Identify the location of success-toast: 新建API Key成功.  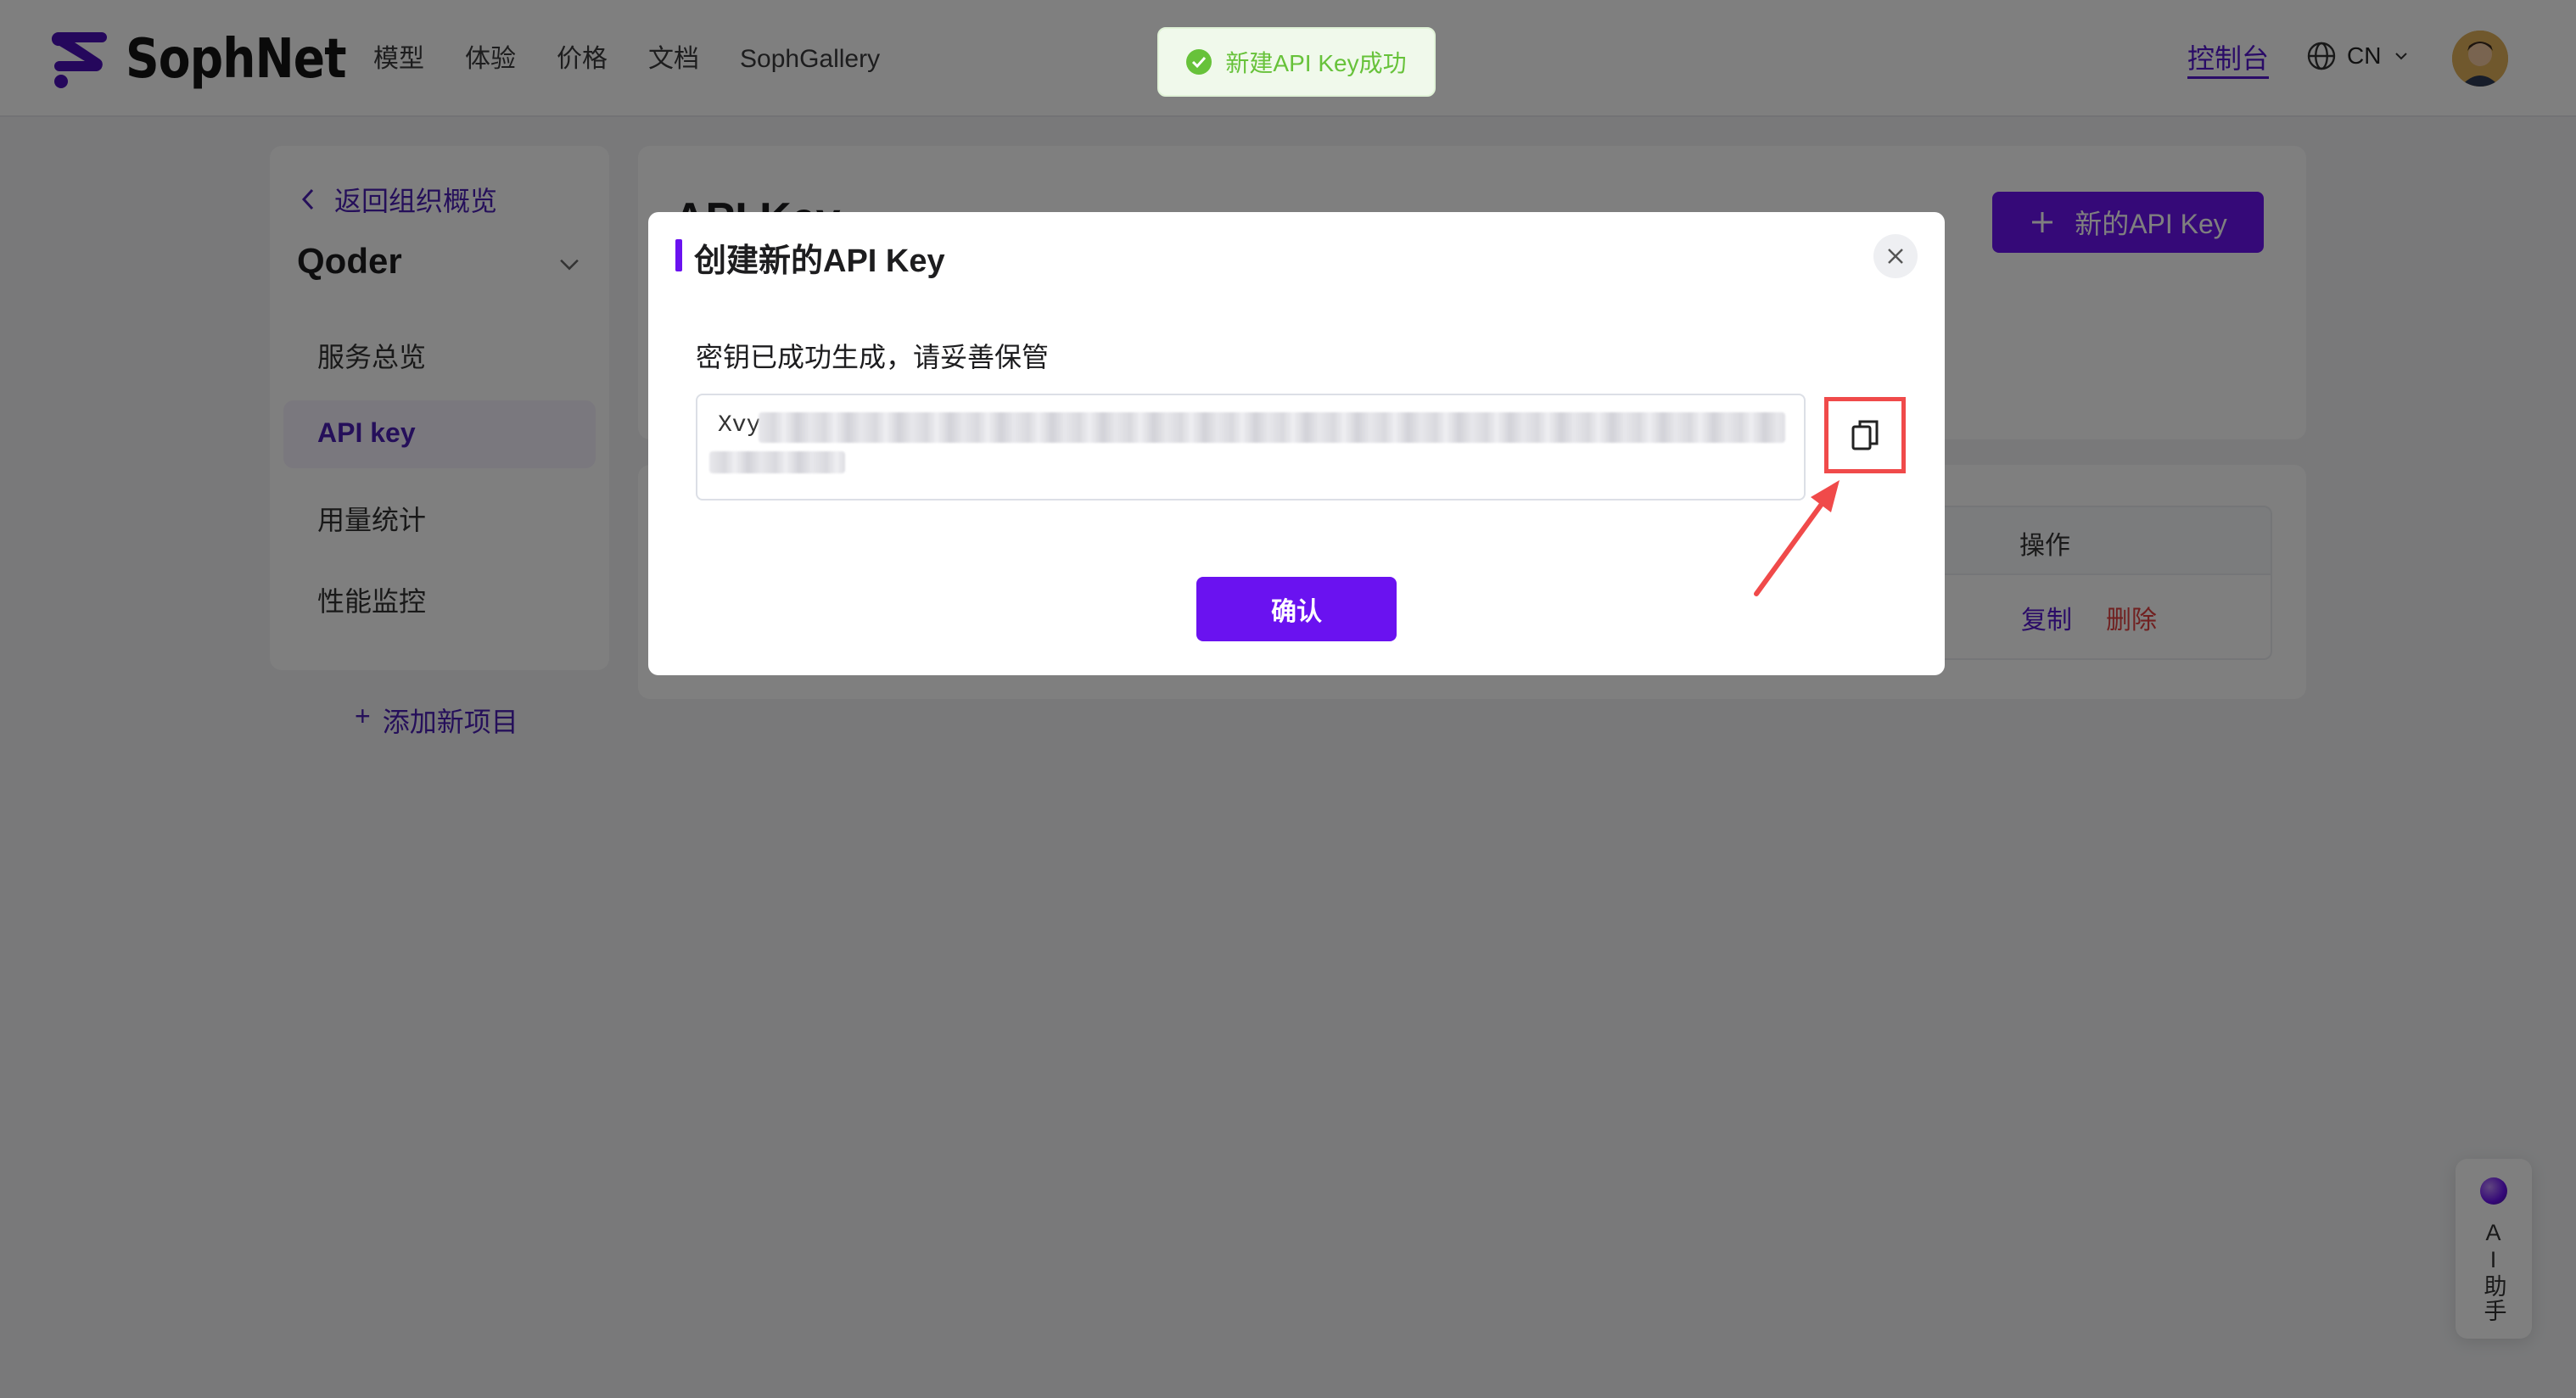
(1296, 62).